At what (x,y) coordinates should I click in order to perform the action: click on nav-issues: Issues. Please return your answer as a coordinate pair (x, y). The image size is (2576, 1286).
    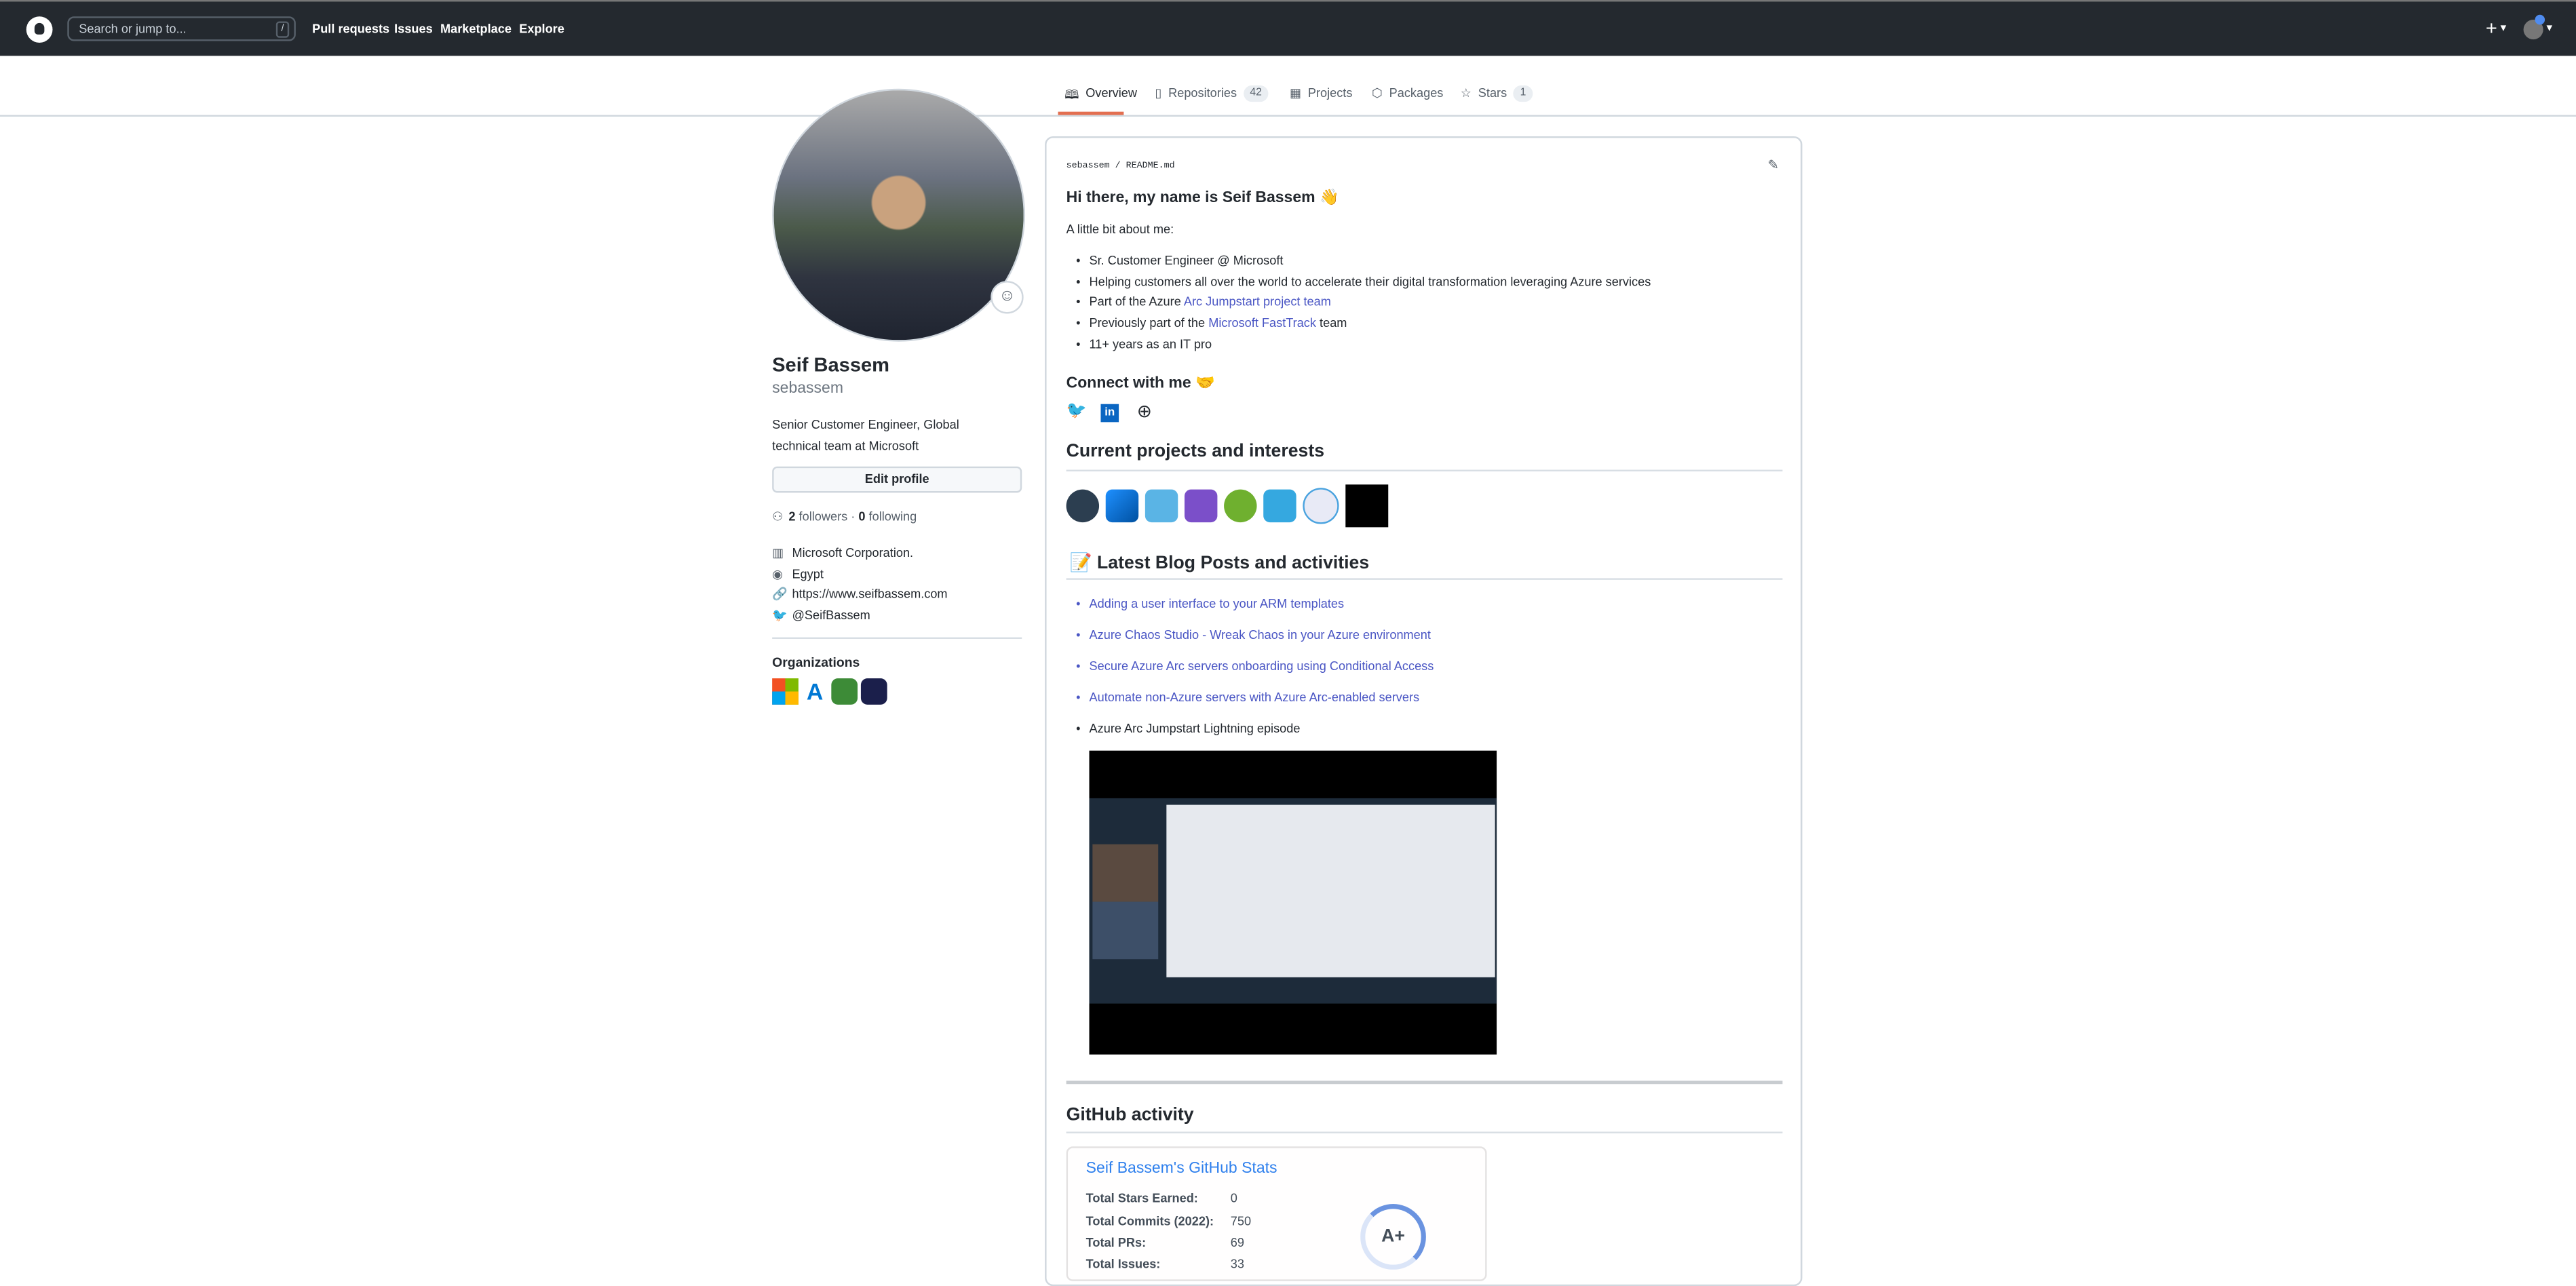
    Looking at the image, I should click on (413, 28).